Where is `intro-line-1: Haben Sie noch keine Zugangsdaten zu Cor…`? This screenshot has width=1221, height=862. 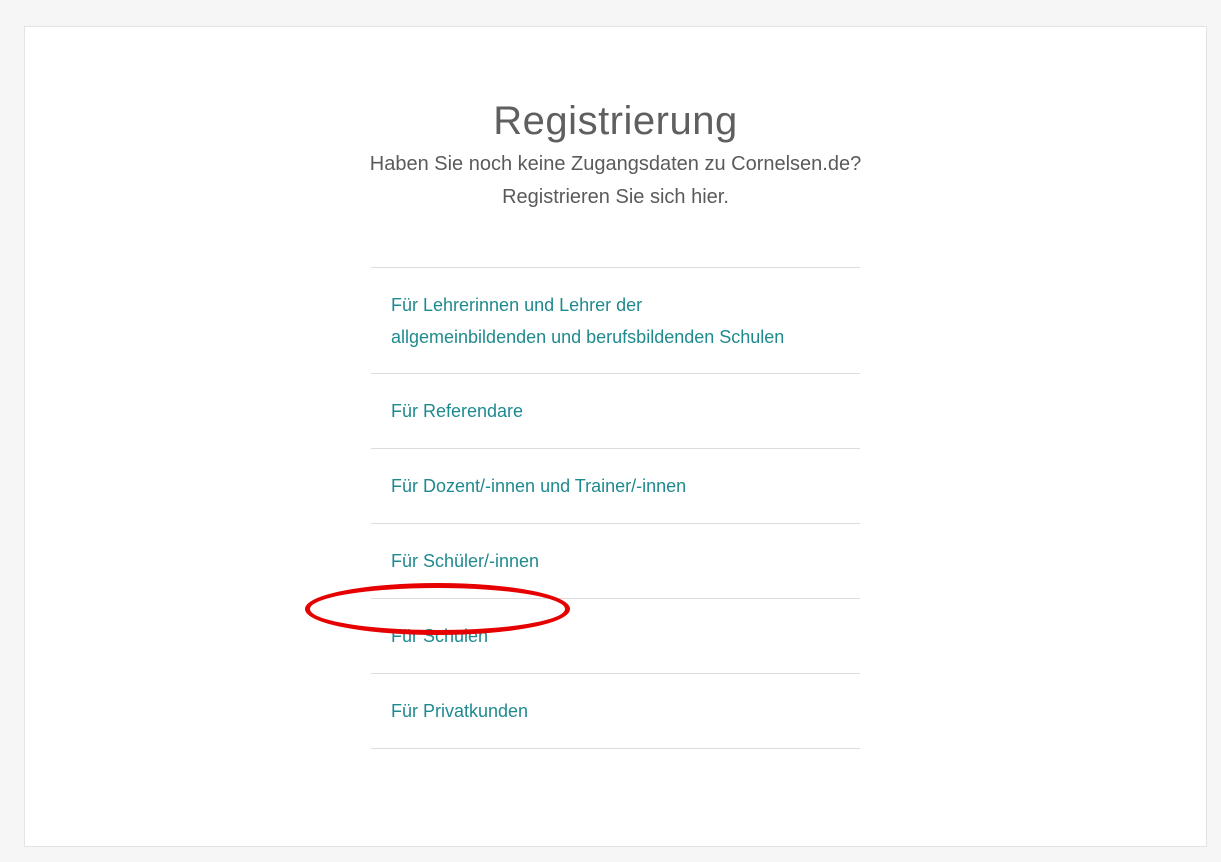 intro-line-1: Haben Sie noch keine Zugangsdaten zu Cor… is located at coordinates (615, 164).